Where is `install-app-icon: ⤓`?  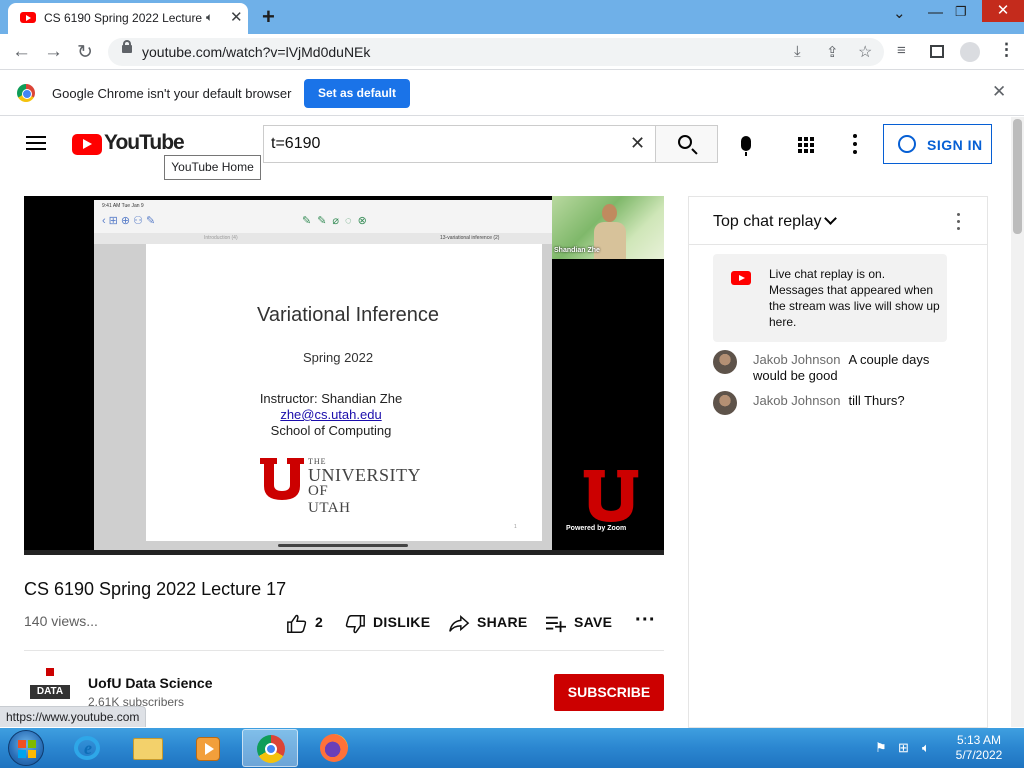
install-app-icon: ⤓ is located at coordinates (797, 51).